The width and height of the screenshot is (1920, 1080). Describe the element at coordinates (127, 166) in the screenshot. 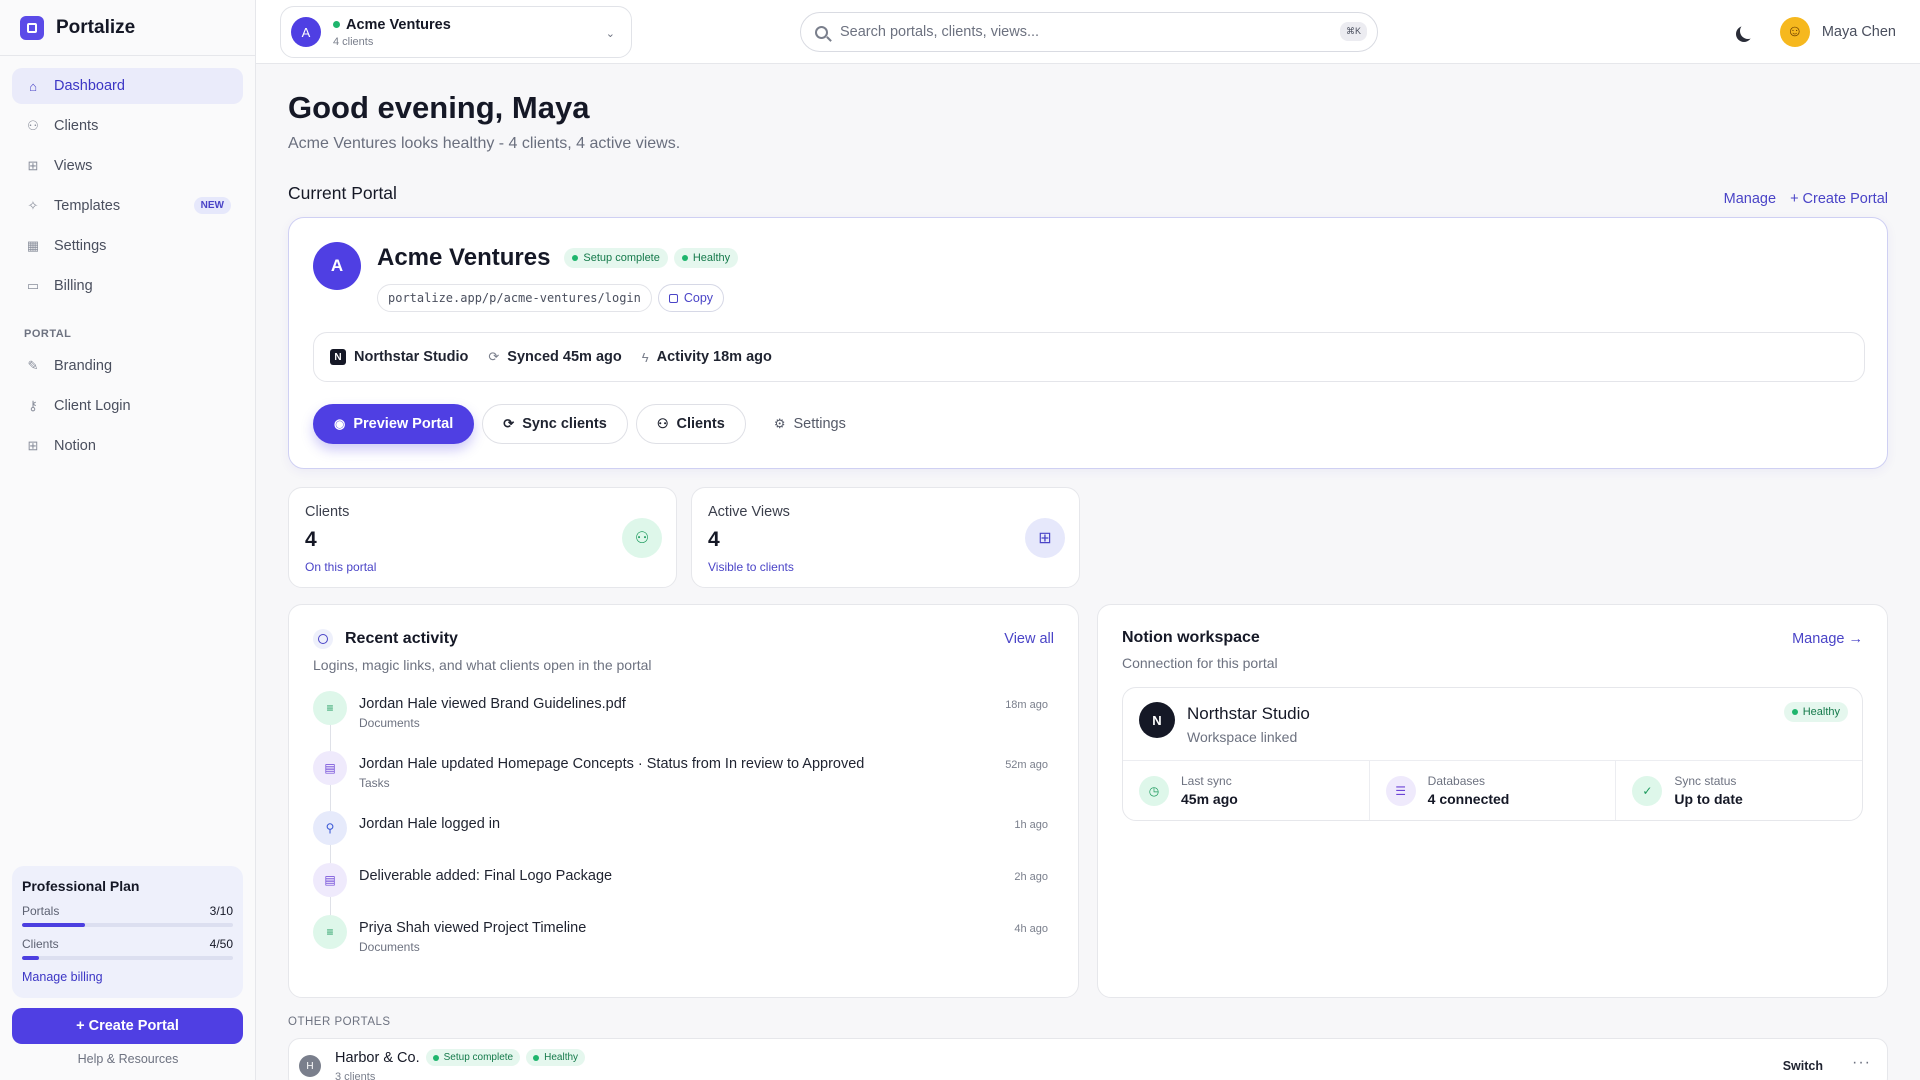

I see `sidebar-item-views: ⊞ Views` at that location.